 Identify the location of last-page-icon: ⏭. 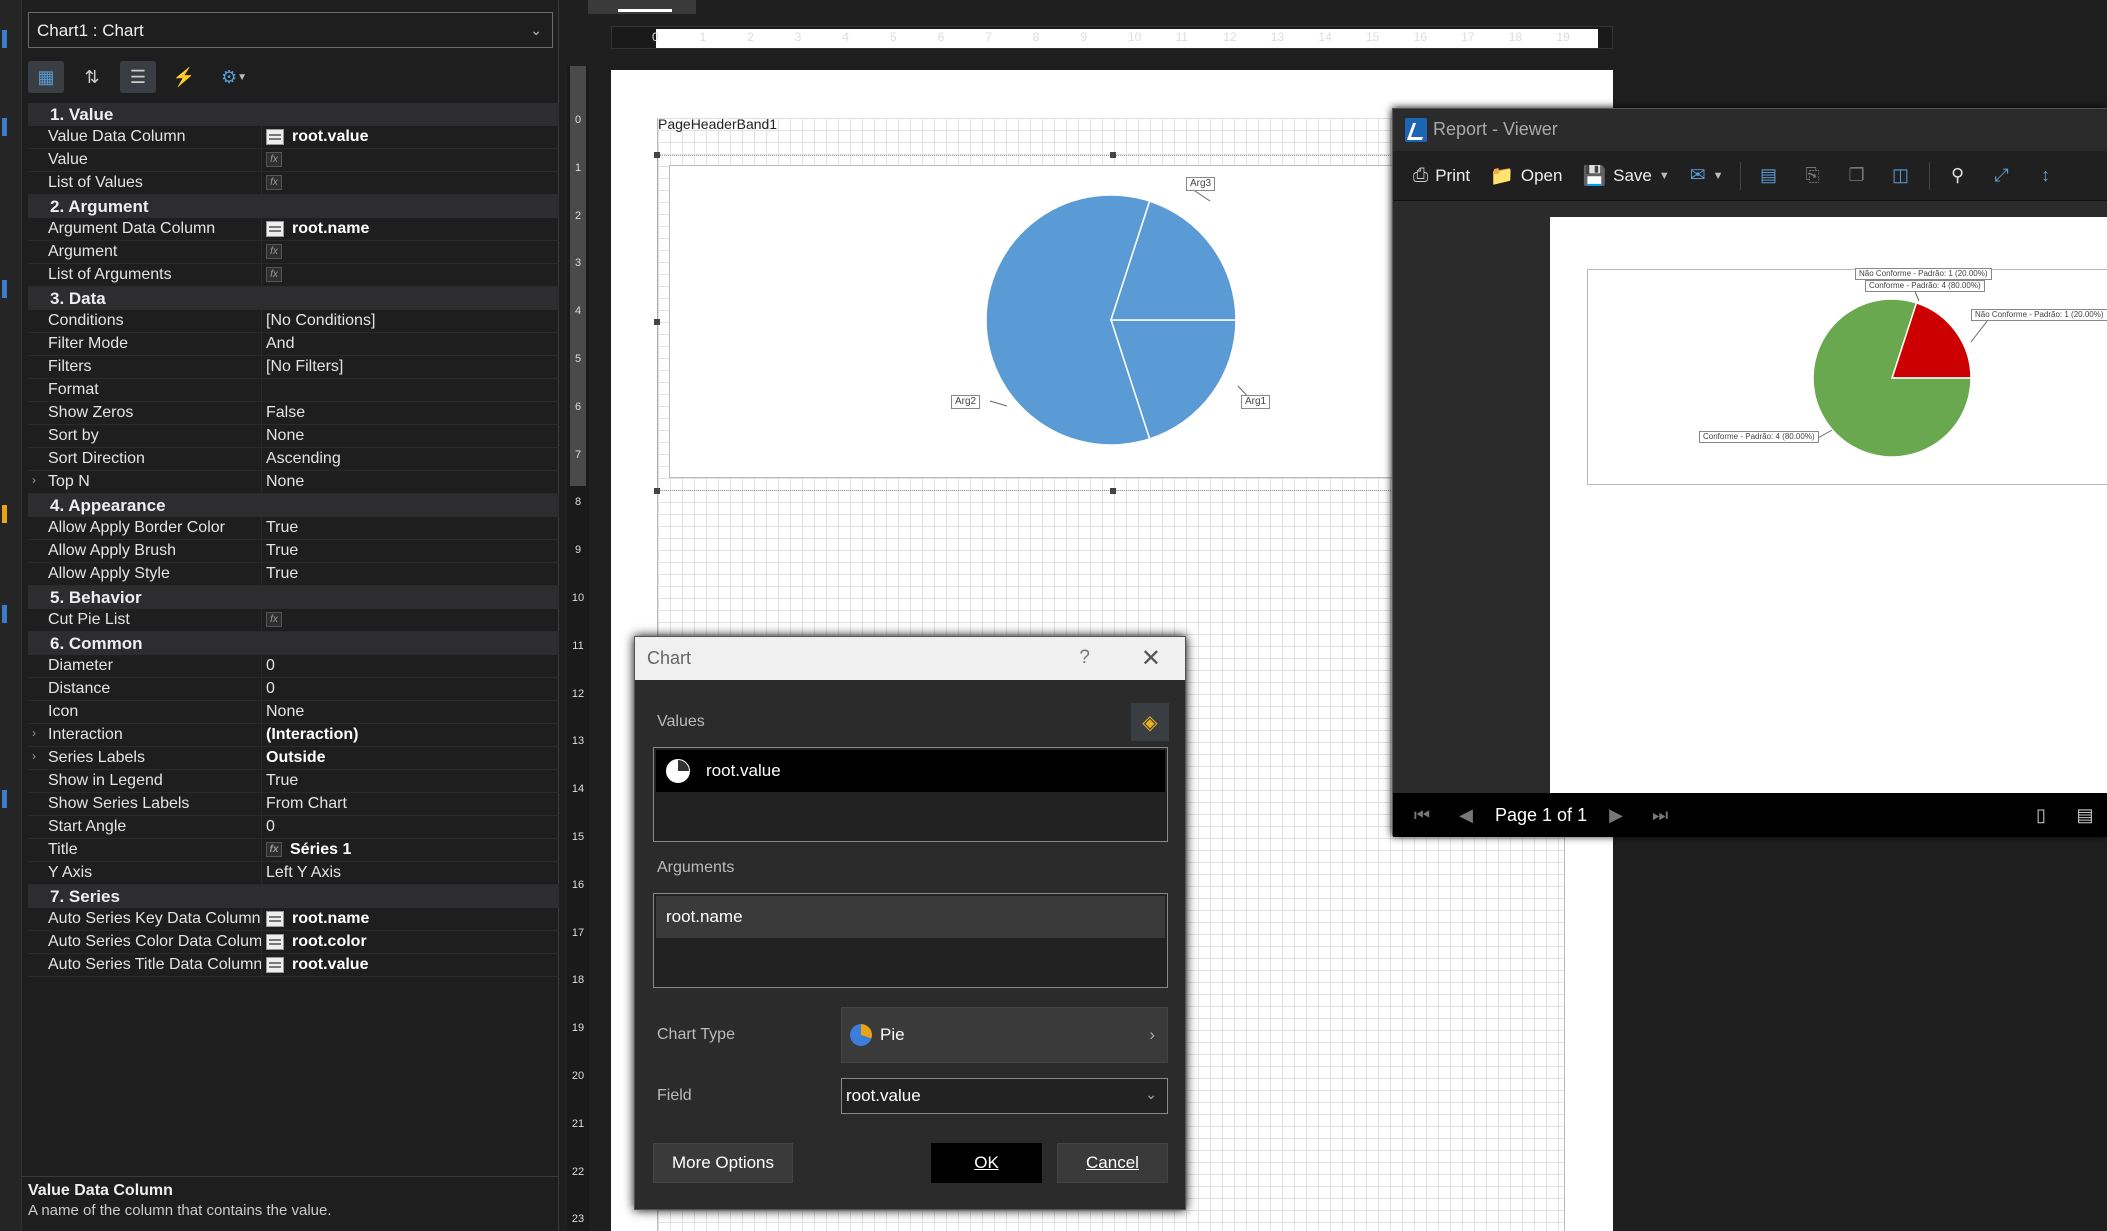
(1660, 815).